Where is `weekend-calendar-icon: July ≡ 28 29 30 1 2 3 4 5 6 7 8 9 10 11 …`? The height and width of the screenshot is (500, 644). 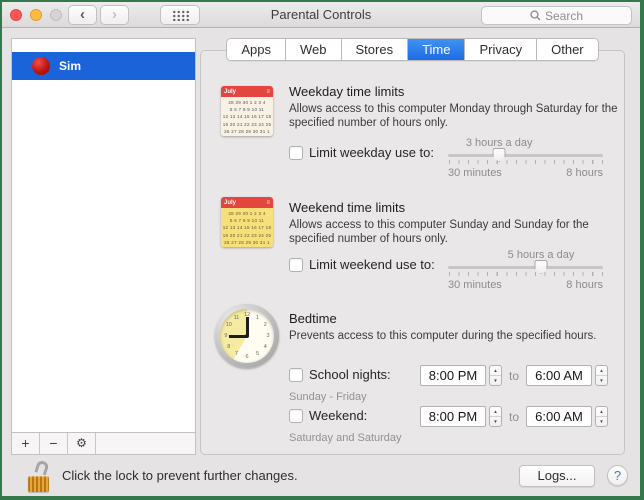 weekend-calendar-icon: July ≡ 28 29 30 1 2 3 4 5 6 7 8 9 10 11 … is located at coordinates (247, 222).